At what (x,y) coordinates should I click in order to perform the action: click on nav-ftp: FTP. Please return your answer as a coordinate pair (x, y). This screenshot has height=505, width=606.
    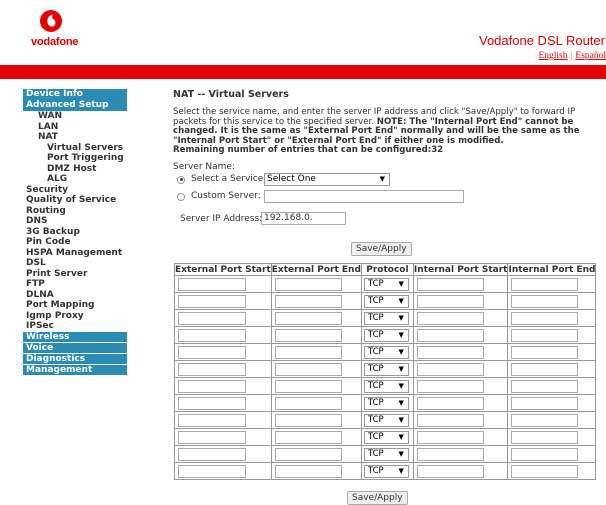
    Looking at the image, I should click on (75, 284).